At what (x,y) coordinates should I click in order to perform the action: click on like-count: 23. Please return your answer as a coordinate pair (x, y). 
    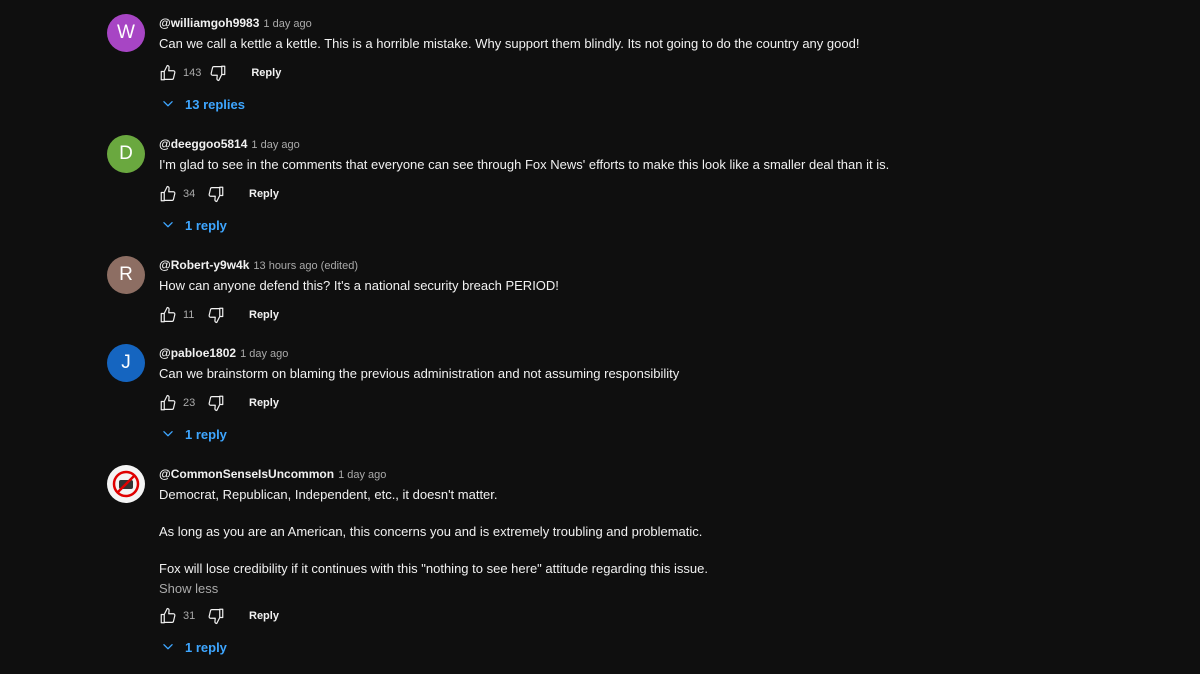
    Looking at the image, I should click on (189, 403).